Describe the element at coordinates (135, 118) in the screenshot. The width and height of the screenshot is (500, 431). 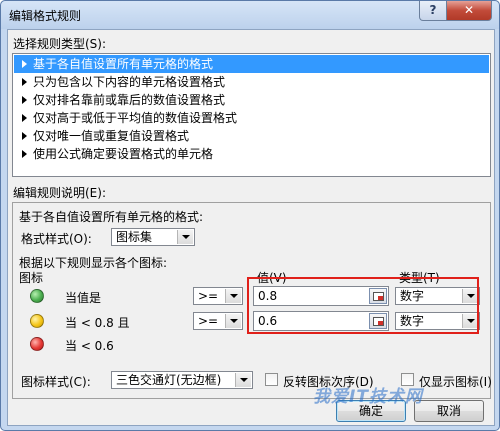
I see `rule-type-item-label: 仅对高于或低于平均值的数值设置格式` at that location.